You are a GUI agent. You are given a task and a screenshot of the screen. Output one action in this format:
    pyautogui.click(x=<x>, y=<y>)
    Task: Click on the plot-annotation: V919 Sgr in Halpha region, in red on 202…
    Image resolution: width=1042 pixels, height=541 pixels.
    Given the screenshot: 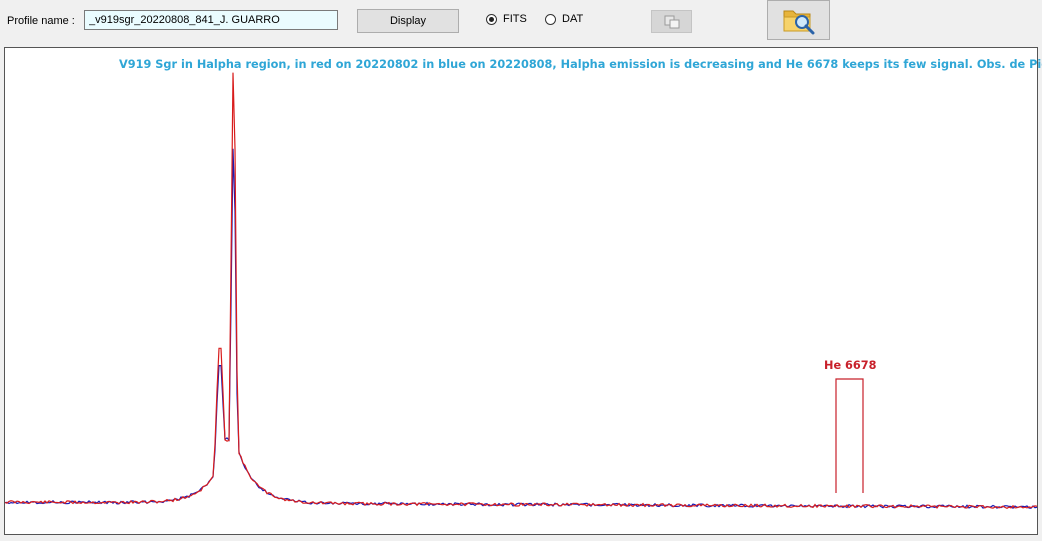 What is the action you would take?
    pyautogui.click(x=580, y=64)
    